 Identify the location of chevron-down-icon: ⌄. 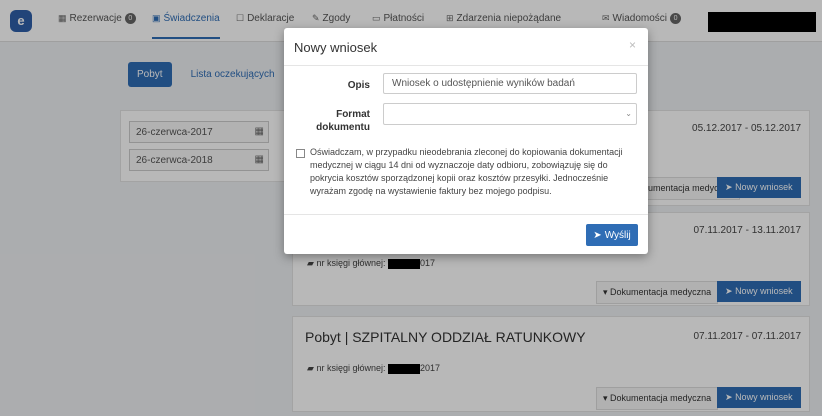
(628, 113).